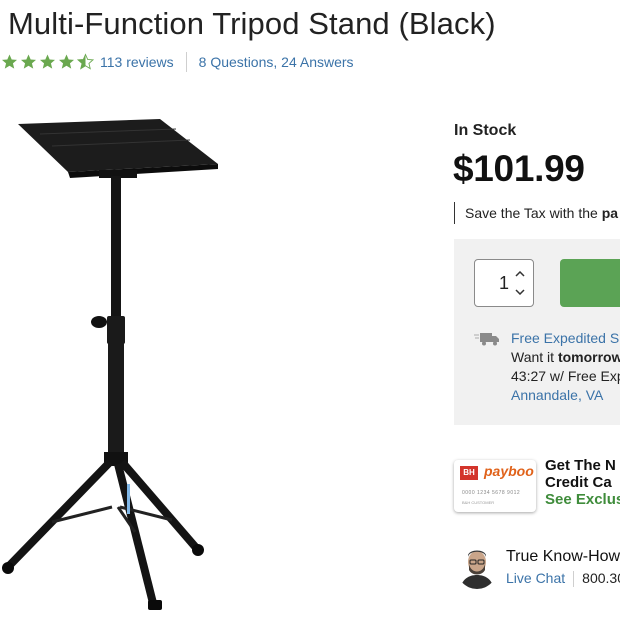  I want to click on expert-title: True Know-How, so click(563, 556).